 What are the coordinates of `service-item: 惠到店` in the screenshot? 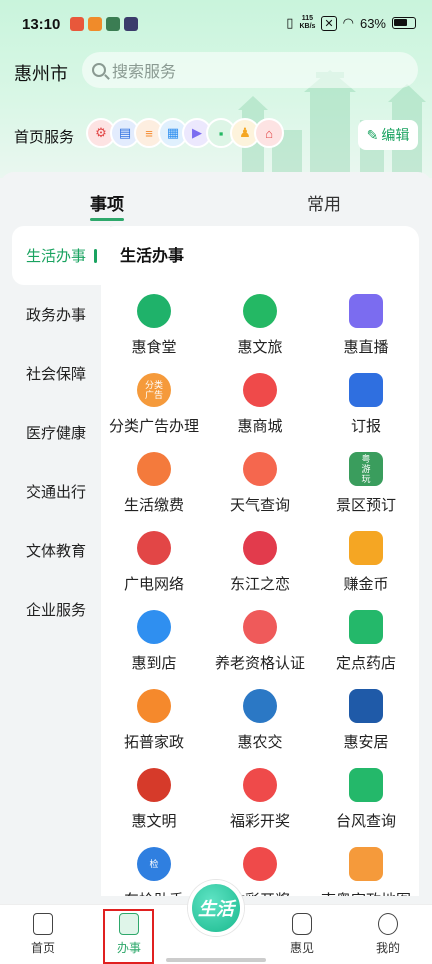 It's located at (154, 640).